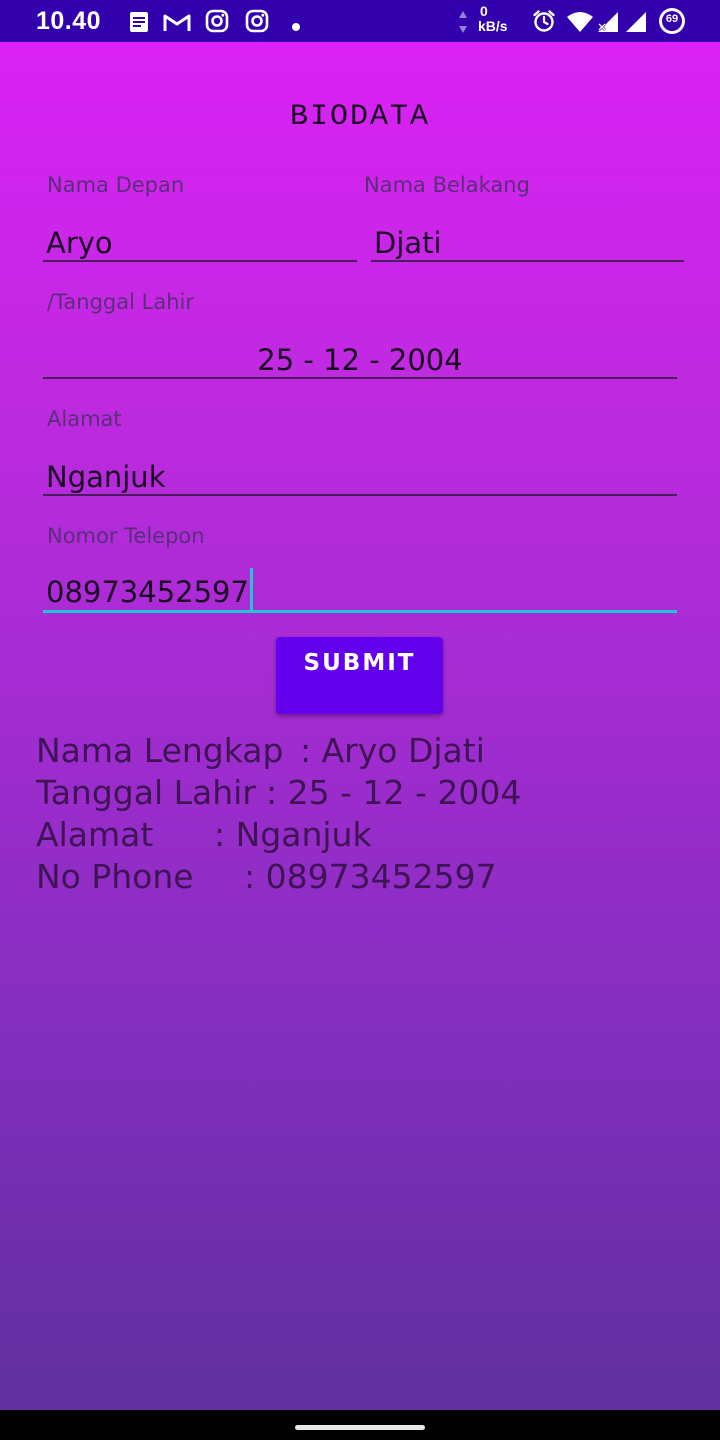  What do you see at coordinates (160, 750) in the screenshot?
I see `result-label: Nama Lengkap` at bounding box center [160, 750].